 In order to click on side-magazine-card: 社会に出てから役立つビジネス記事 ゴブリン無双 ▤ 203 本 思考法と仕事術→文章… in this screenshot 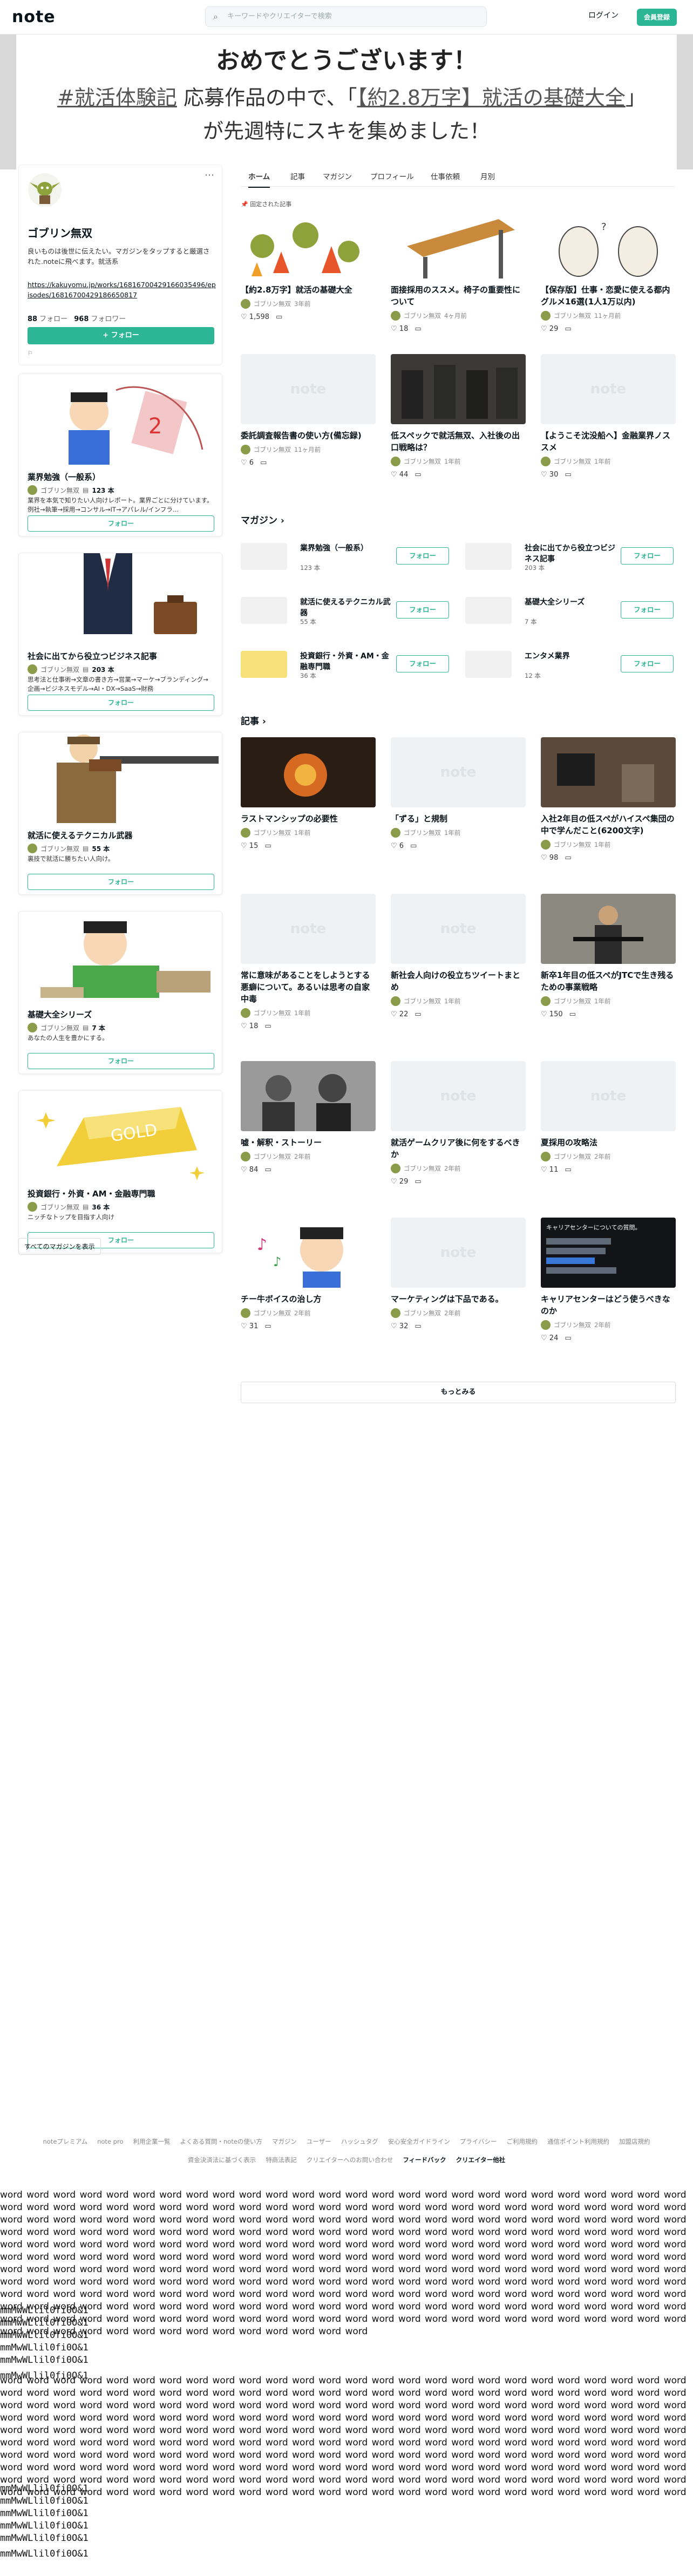, I will do `click(120, 634)`.